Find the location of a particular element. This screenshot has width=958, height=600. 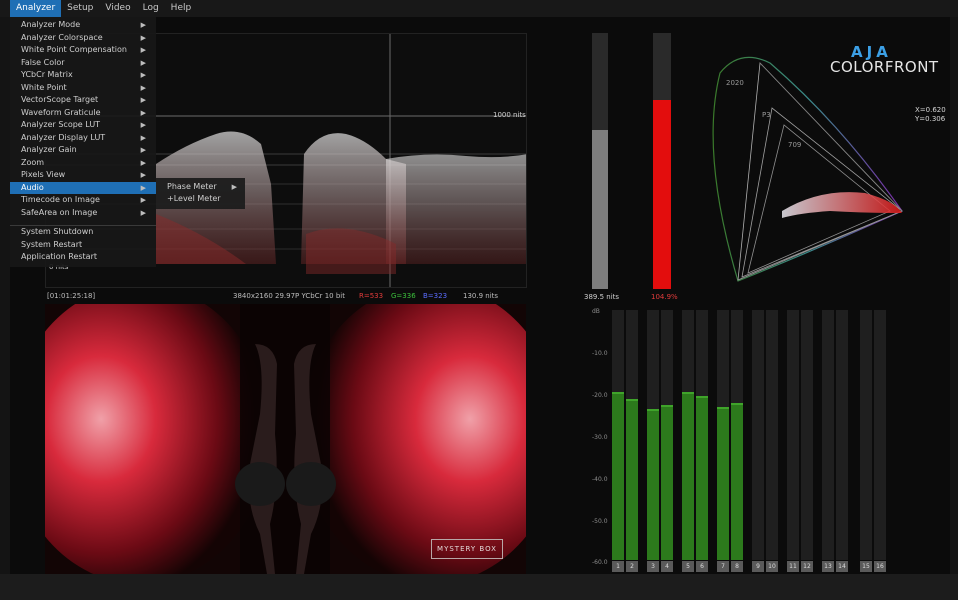

submenu-item-phase-meter: Phase Meter ▶ is located at coordinates (200, 187).